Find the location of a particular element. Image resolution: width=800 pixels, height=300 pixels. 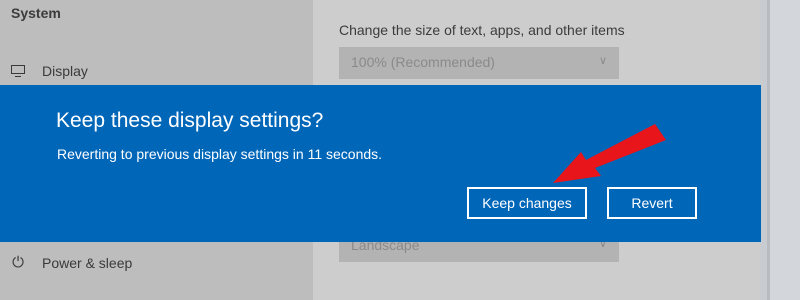

power-icon: ⏻ is located at coordinates (18, 262).